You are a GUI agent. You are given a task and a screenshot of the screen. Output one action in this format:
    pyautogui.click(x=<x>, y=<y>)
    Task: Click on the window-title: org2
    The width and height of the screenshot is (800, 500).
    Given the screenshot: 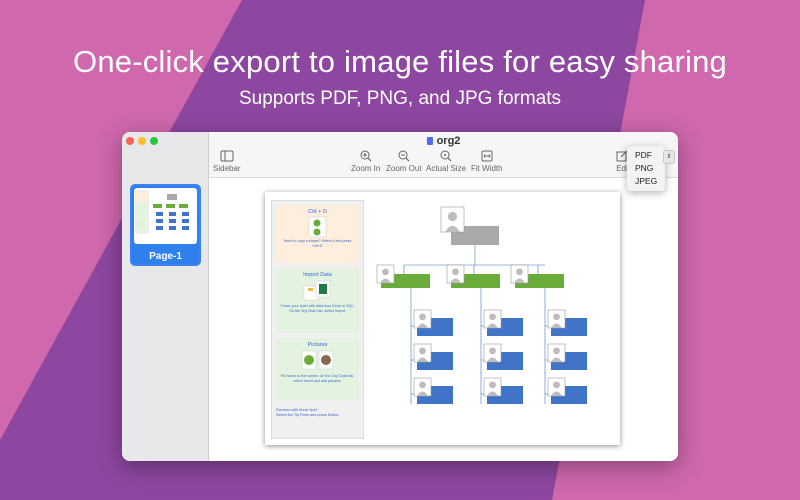 What is the action you would take?
    pyautogui.click(x=443, y=141)
    